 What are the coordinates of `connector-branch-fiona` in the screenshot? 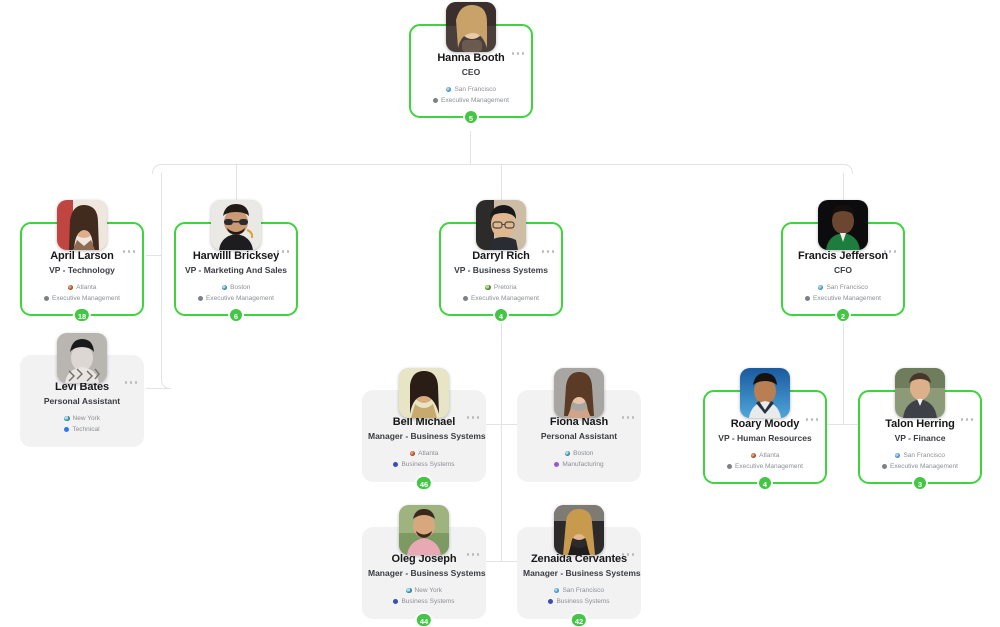 It's located at (509, 424).